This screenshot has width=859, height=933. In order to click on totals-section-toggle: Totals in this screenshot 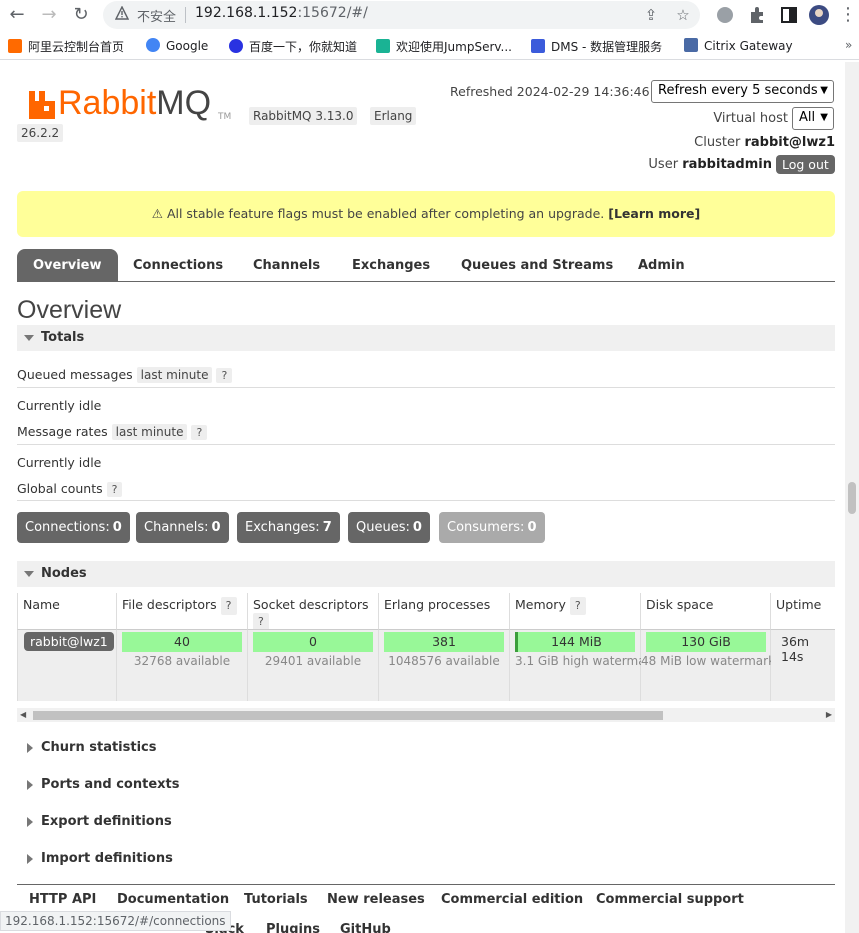, I will do `click(426, 338)`.